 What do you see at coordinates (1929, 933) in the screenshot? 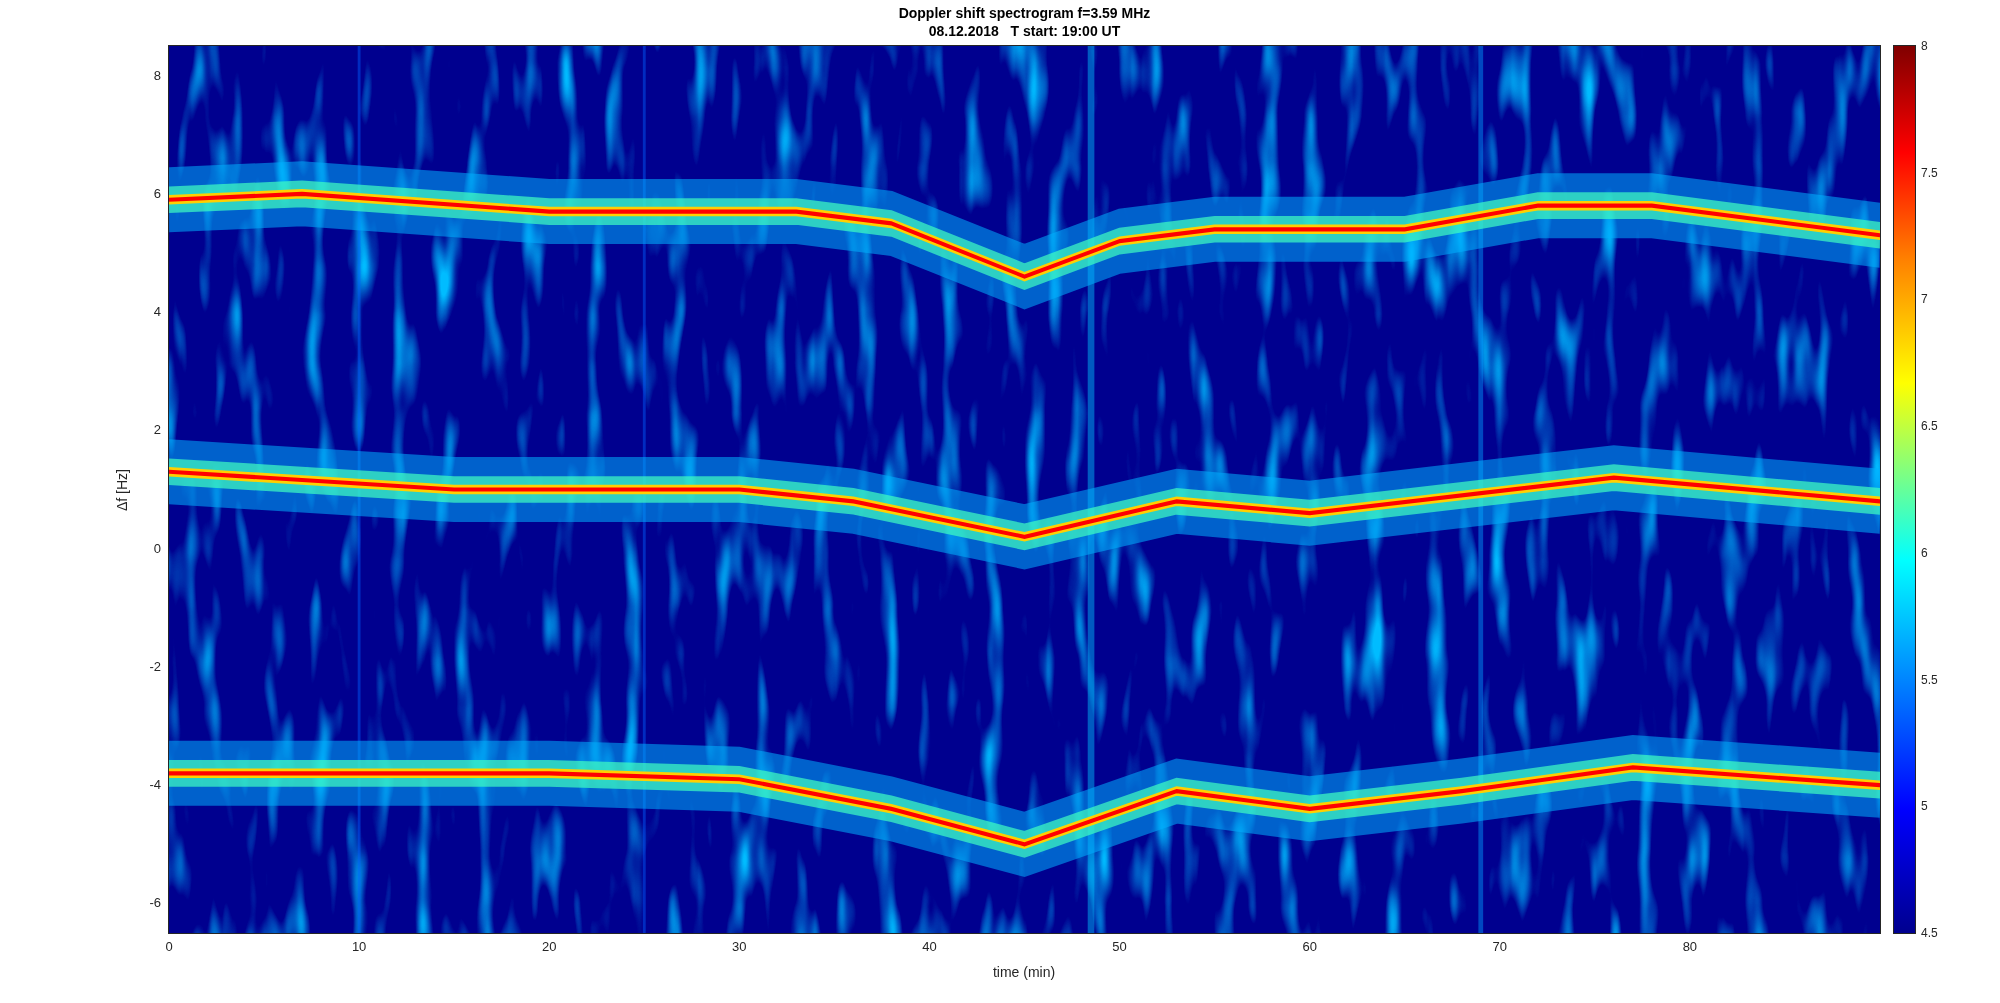
I see `tick-label: 4.5` at bounding box center [1929, 933].